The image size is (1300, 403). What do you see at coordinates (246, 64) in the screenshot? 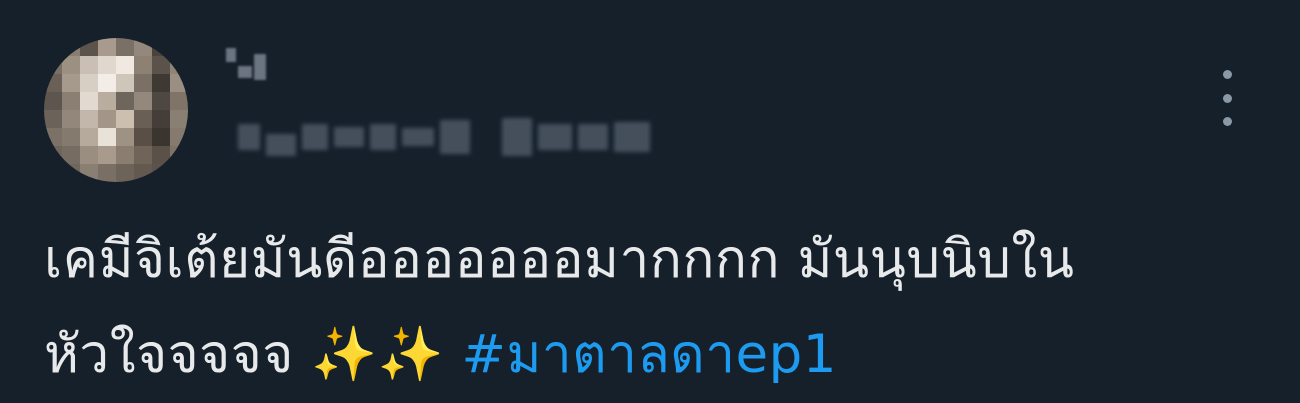
I see `display-name-pixelated` at bounding box center [246, 64].